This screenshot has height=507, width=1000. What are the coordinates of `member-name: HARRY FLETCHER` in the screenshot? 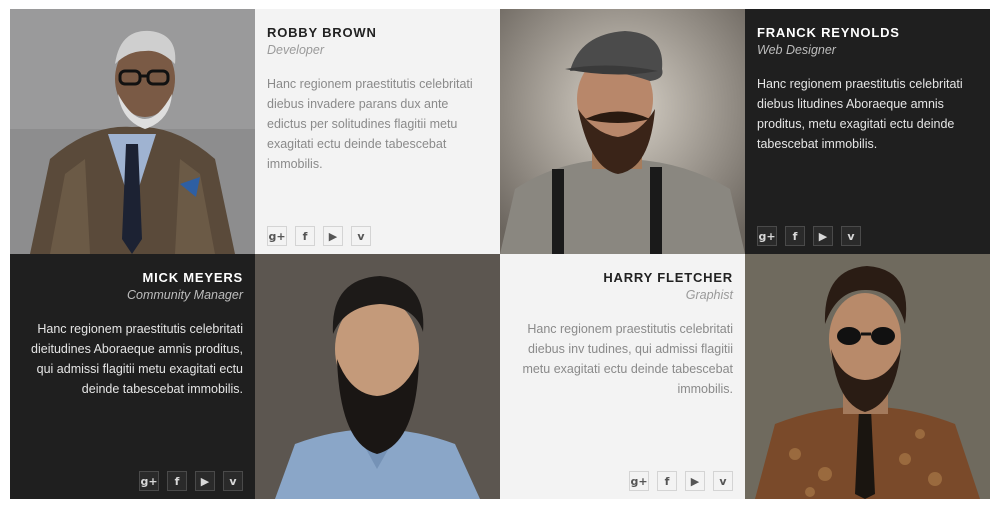 It's located at (668, 277).